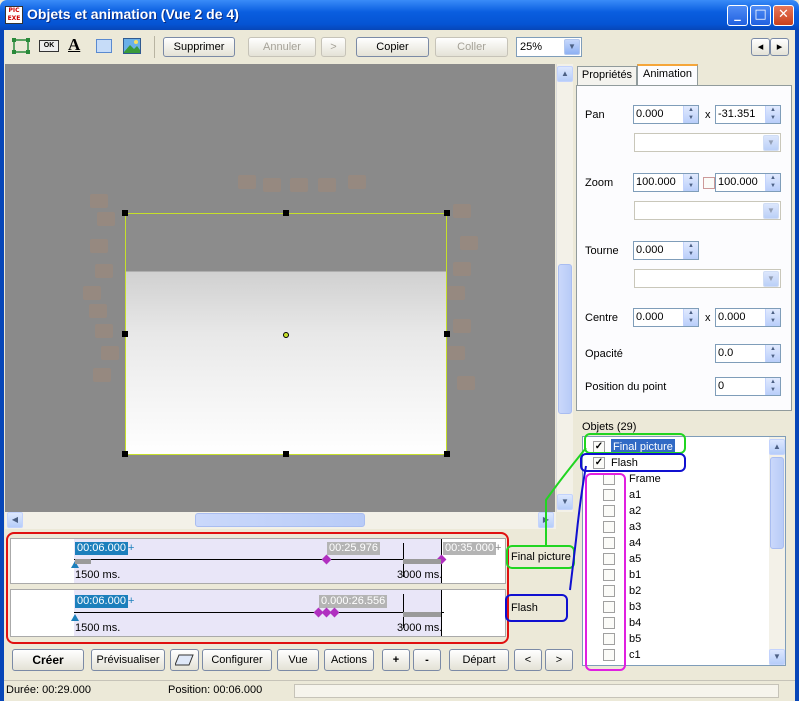 The image size is (799, 701). Describe the element at coordinates (748, 386) in the screenshot. I see `point-position-input: 0 ▲ ▼` at that location.